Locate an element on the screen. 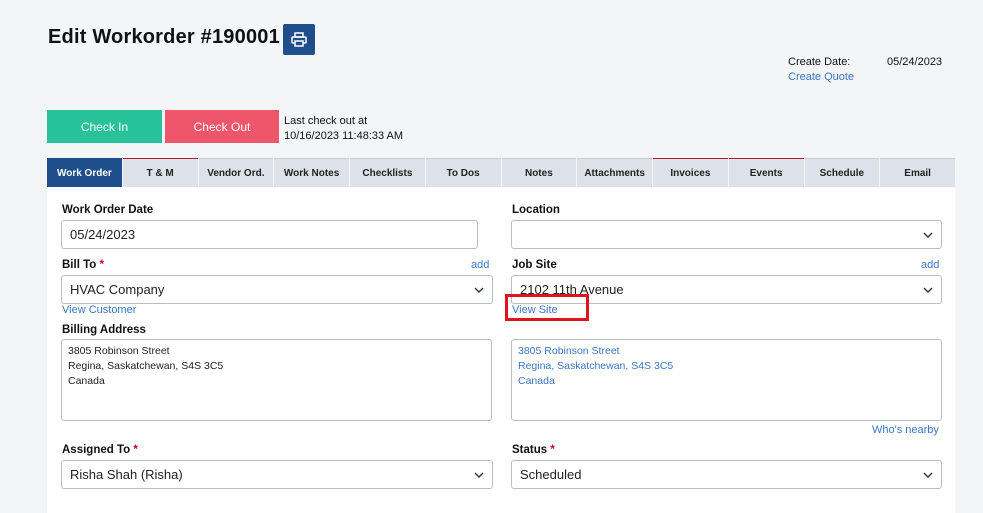 This screenshot has height=513, width=983. tab-to-dos: To Dos is located at coordinates (463, 172).